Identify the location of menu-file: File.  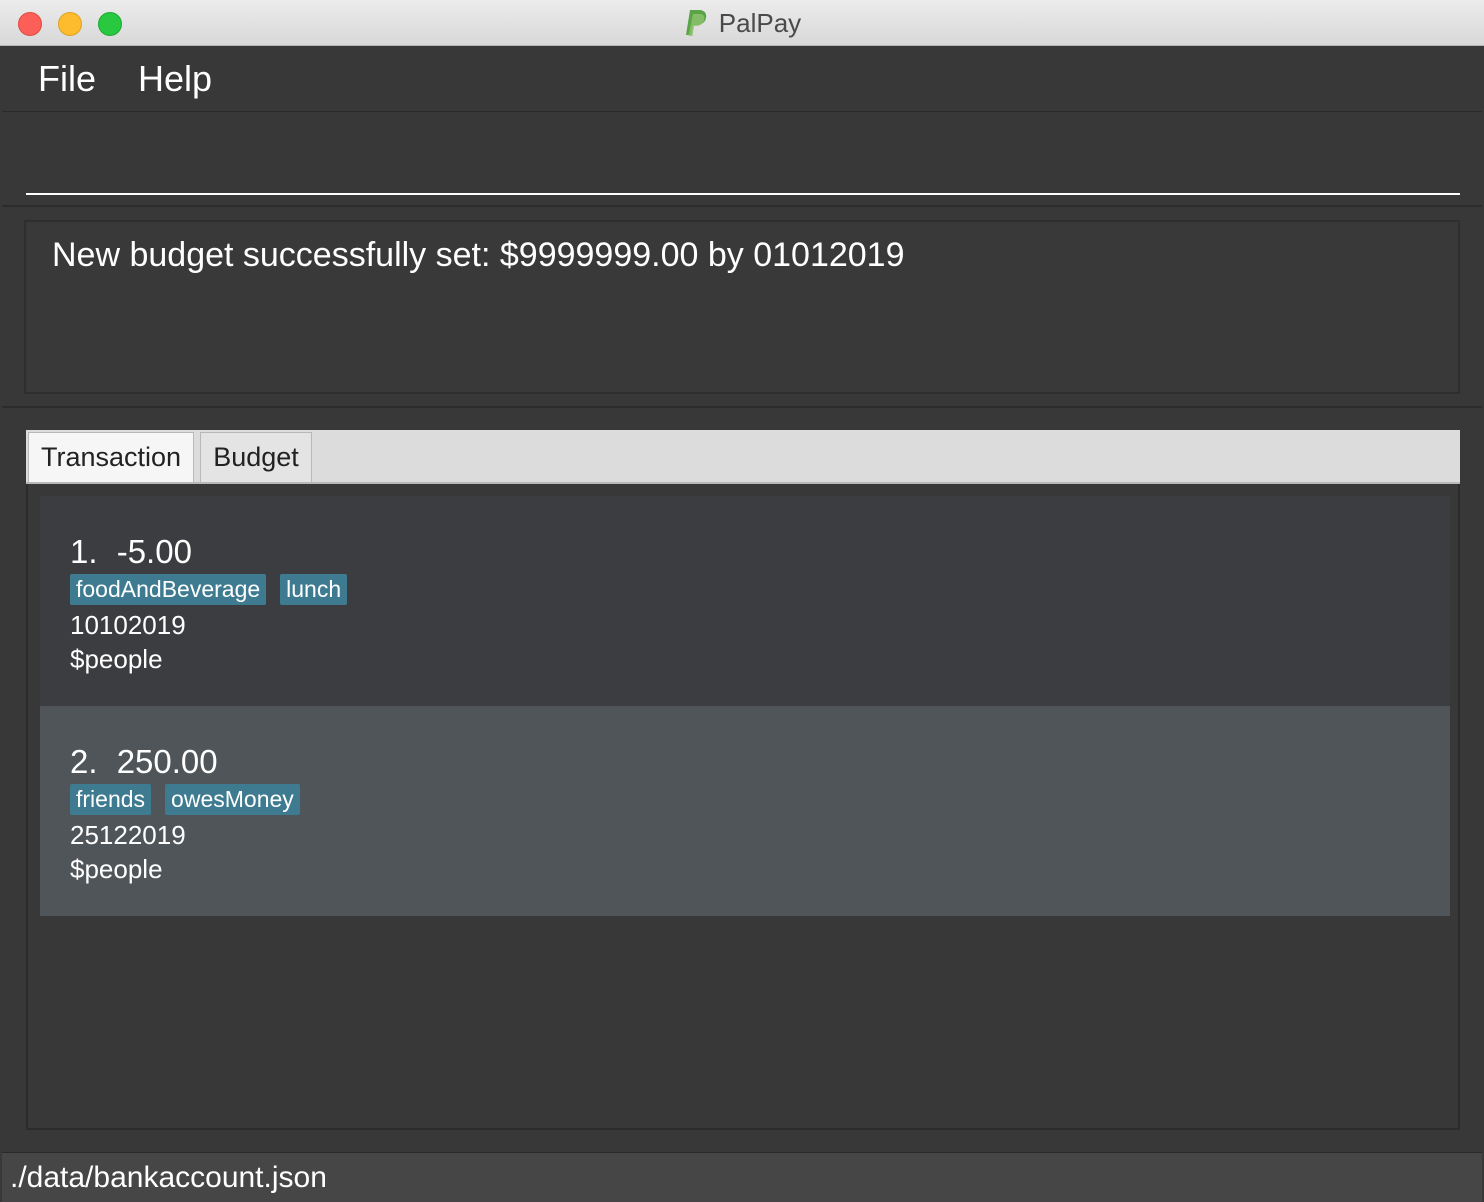
(67, 79).